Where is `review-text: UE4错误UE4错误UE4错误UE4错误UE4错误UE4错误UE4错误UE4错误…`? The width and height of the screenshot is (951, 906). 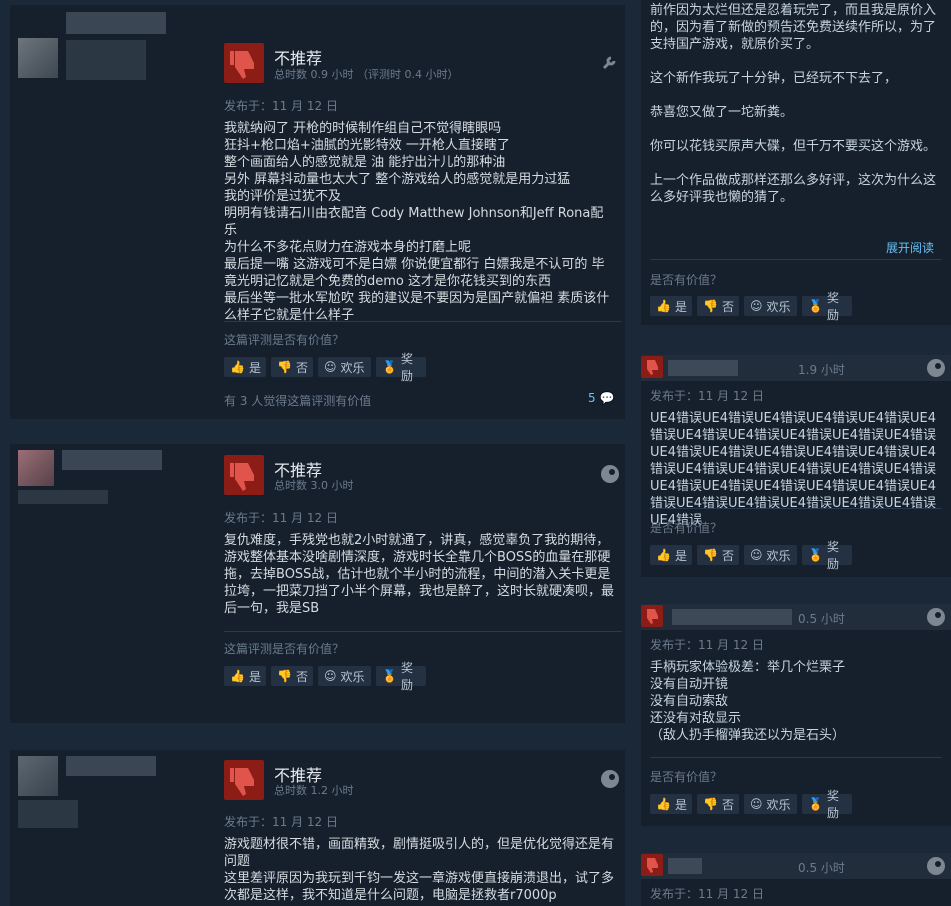
review-text: UE4错误UE4错误UE4错误UE4错误UE4错误UE4错误UE4错误UE4错误… is located at coordinates (793, 469).